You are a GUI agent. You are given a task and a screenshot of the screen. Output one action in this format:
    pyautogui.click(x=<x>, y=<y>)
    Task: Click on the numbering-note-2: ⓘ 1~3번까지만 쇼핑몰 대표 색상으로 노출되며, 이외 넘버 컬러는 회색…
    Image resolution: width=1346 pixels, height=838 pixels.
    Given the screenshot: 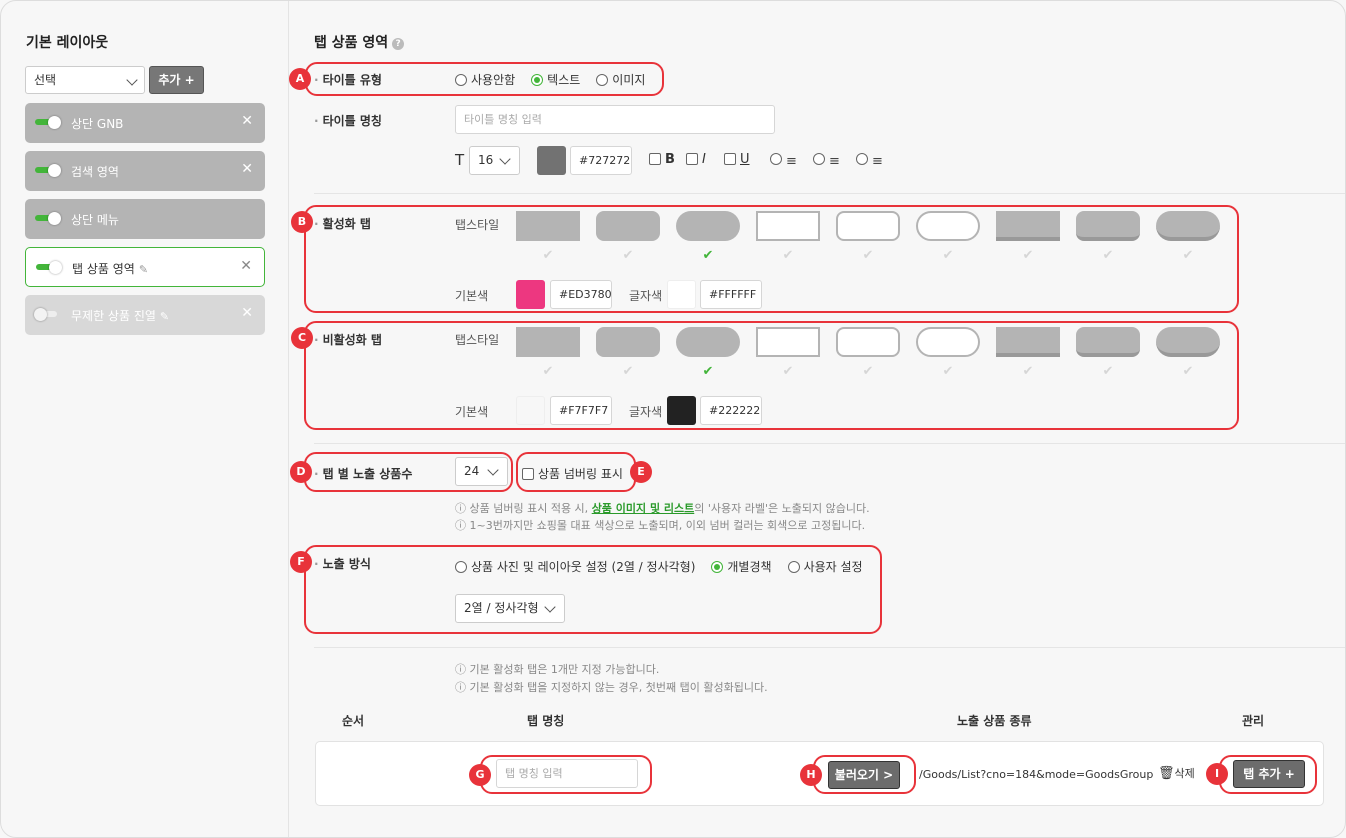 What is the action you would take?
    pyautogui.click(x=660, y=525)
    